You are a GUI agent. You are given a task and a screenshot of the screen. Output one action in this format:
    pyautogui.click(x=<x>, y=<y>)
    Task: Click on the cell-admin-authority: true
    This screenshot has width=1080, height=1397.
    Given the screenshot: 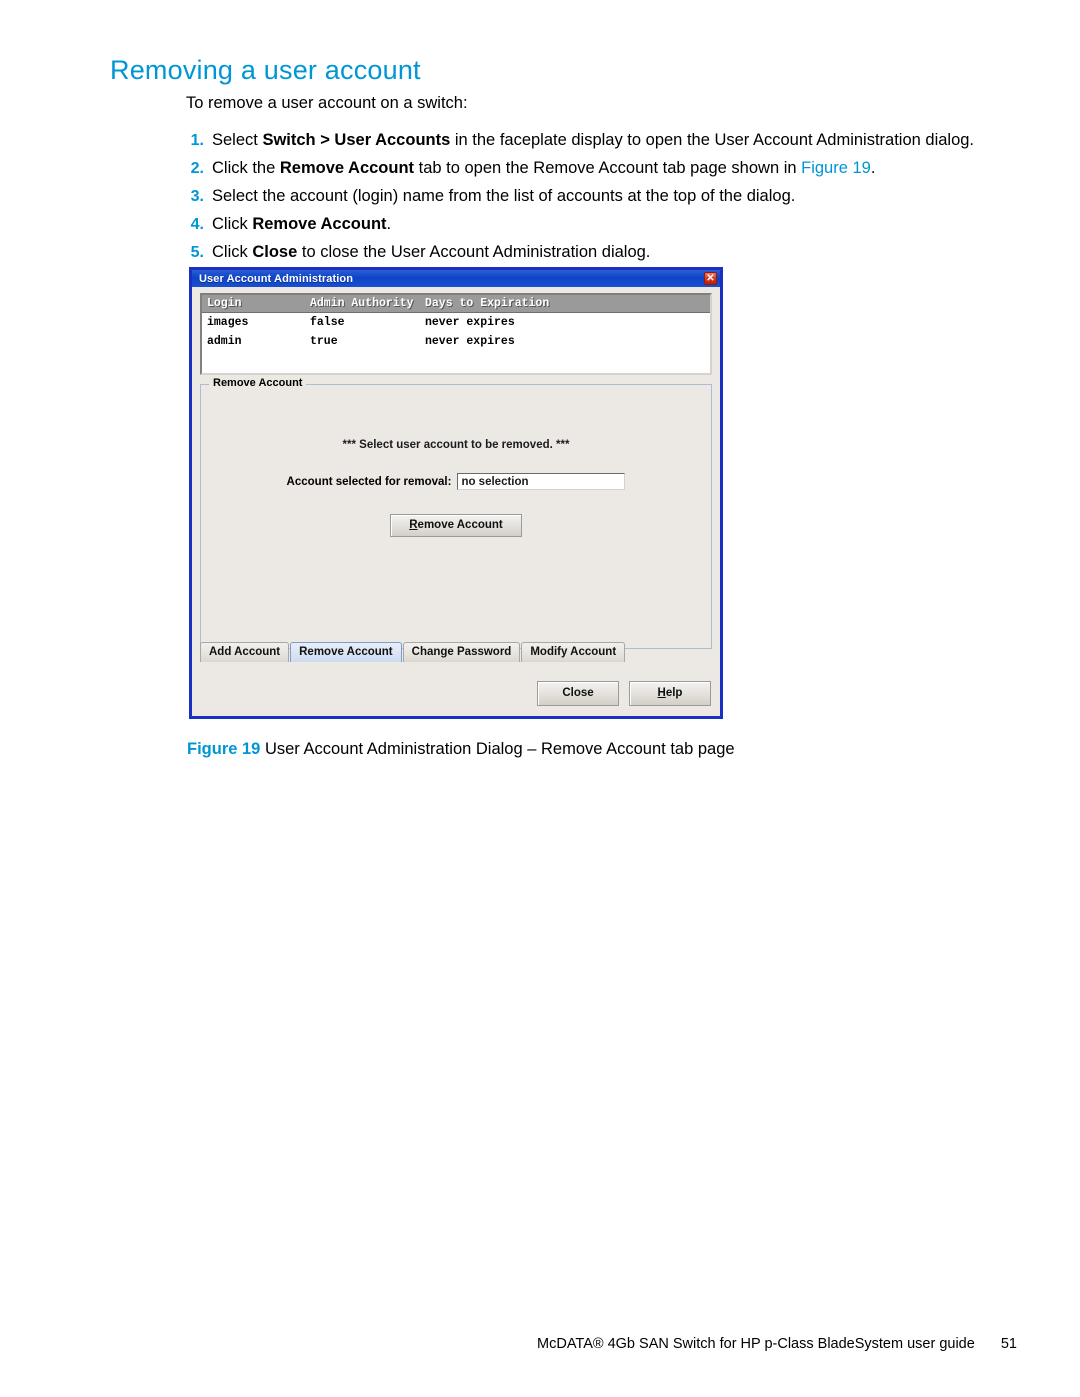 What is the action you would take?
    pyautogui.click(x=324, y=341)
    